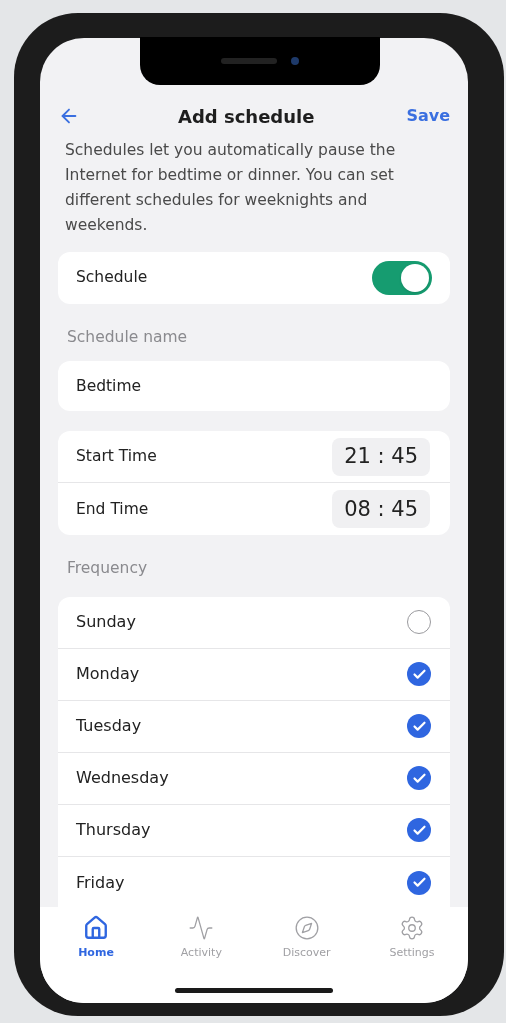 The width and height of the screenshot is (506, 1023). I want to click on tab-item: Home, so click(96, 938).